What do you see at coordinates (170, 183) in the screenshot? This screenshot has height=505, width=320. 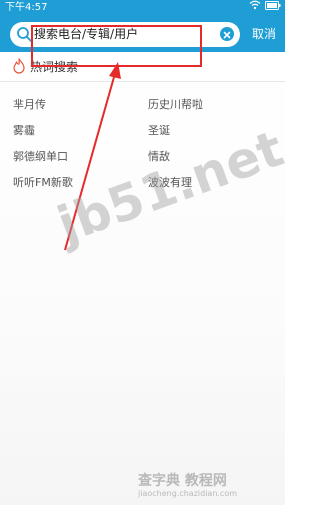 I see `hot-item: 波波有理` at bounding box center [170, 183].